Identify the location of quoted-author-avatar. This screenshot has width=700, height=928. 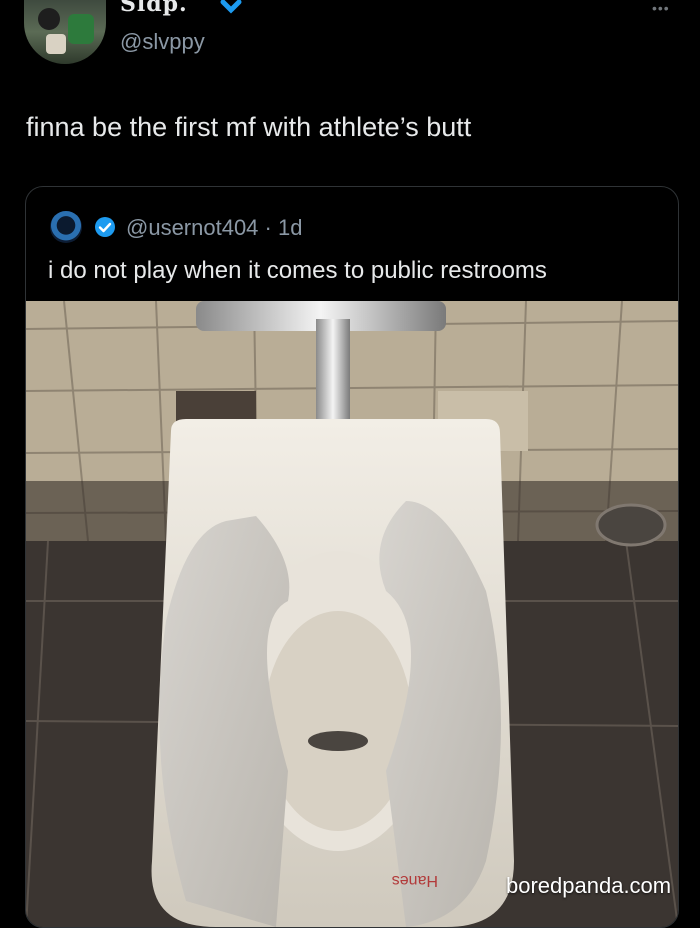
(66, 227).